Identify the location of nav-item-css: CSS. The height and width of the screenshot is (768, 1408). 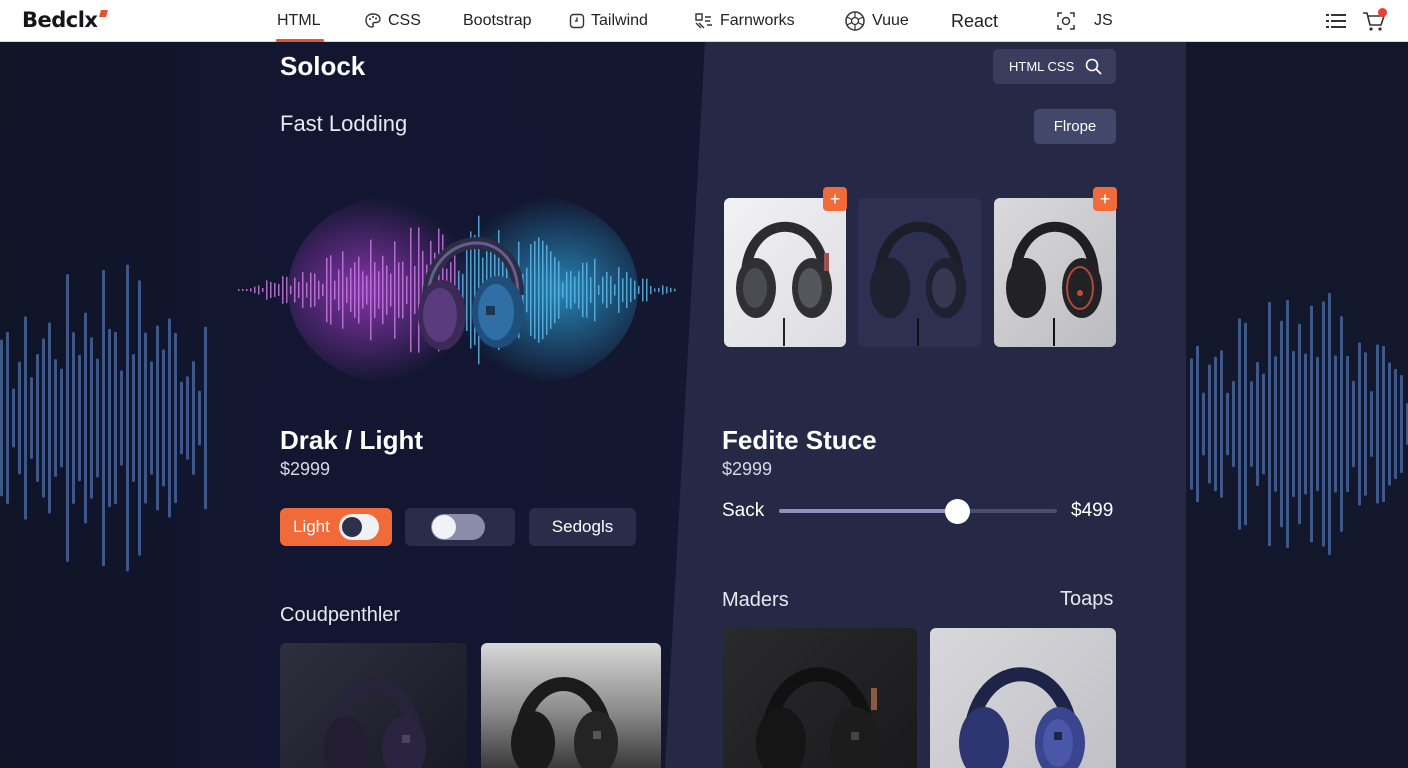
(392, 21).